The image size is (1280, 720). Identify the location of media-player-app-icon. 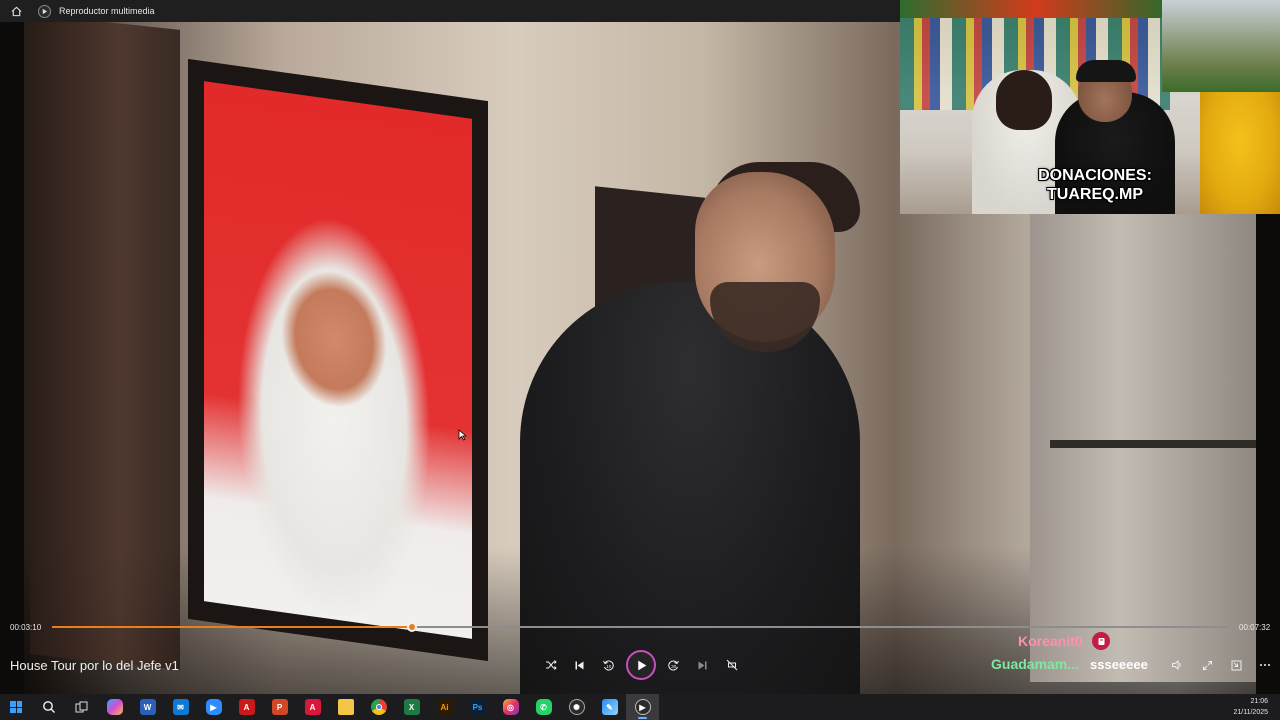
(44, 11).